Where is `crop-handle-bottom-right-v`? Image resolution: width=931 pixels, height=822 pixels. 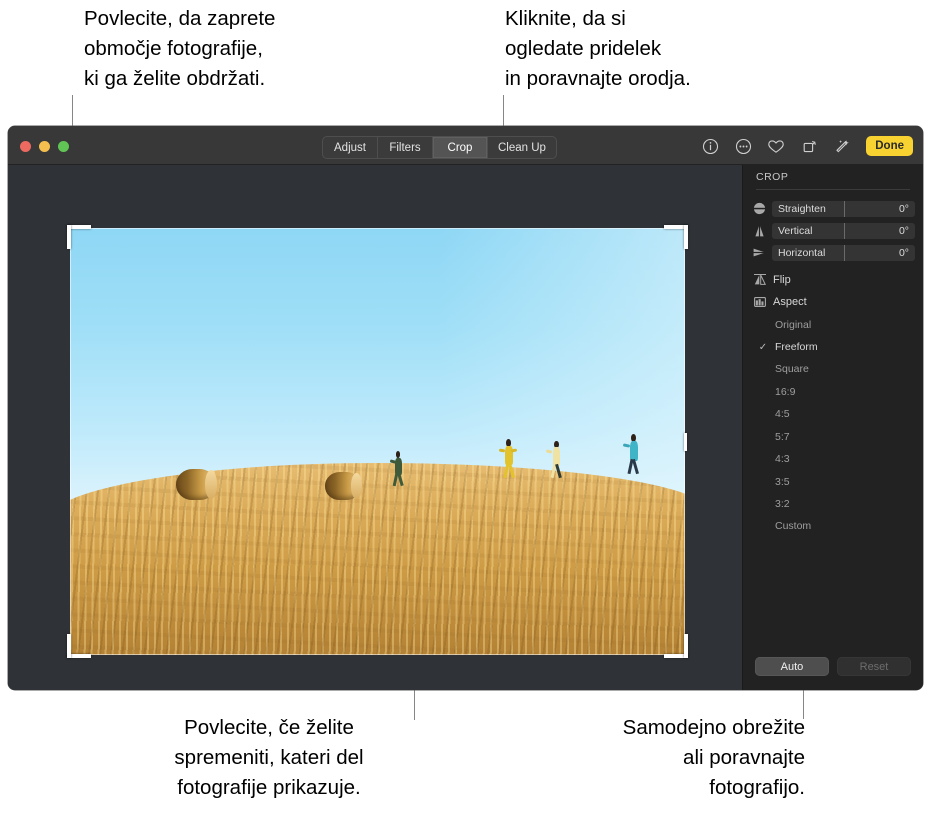
crop-handle-bottom-right-v is located at coordinates (686, 646).